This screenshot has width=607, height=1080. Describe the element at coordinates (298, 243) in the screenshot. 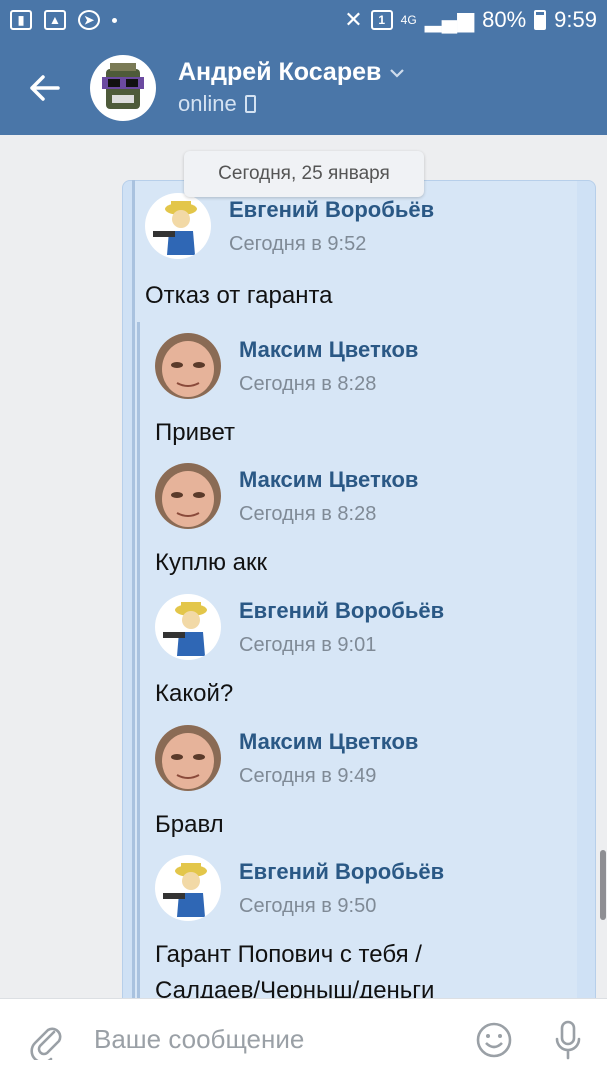

I see `message-time: Сегодня в 9:52` at that location.